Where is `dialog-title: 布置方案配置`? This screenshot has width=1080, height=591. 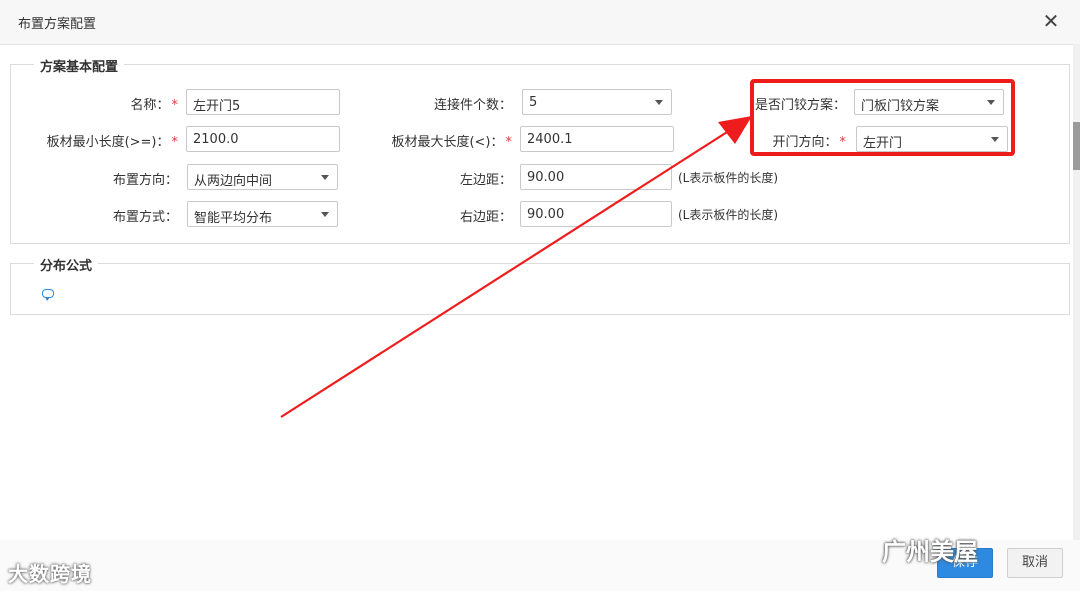 dialog-title: 布置方案配置 is located at coordinates (57, 24).